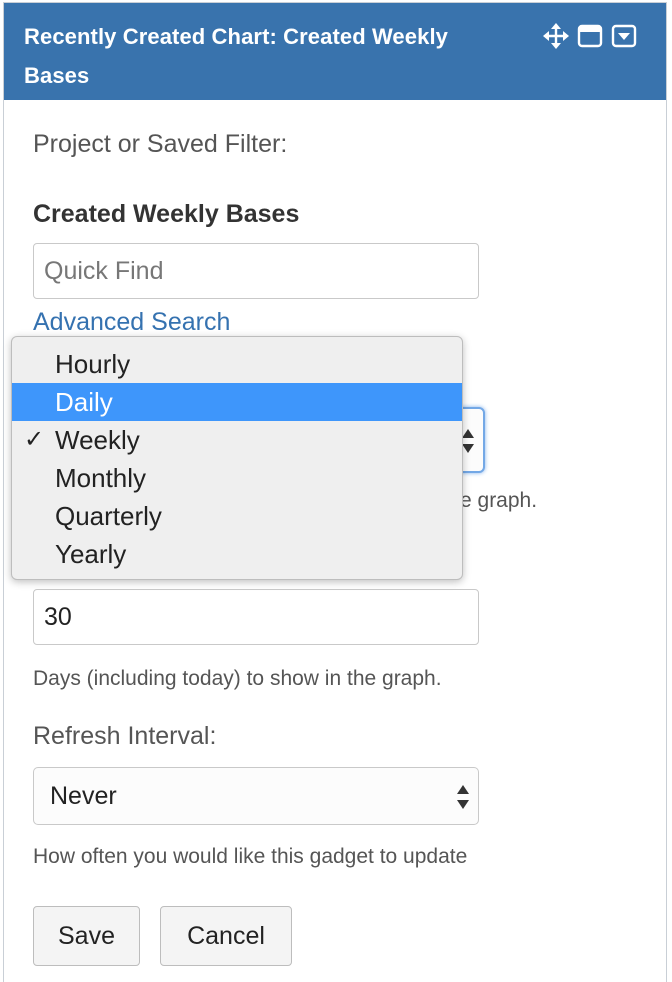  Describe the element at coordinates (86, 936) in the screenshot. I see `save-button: Save` at that location.